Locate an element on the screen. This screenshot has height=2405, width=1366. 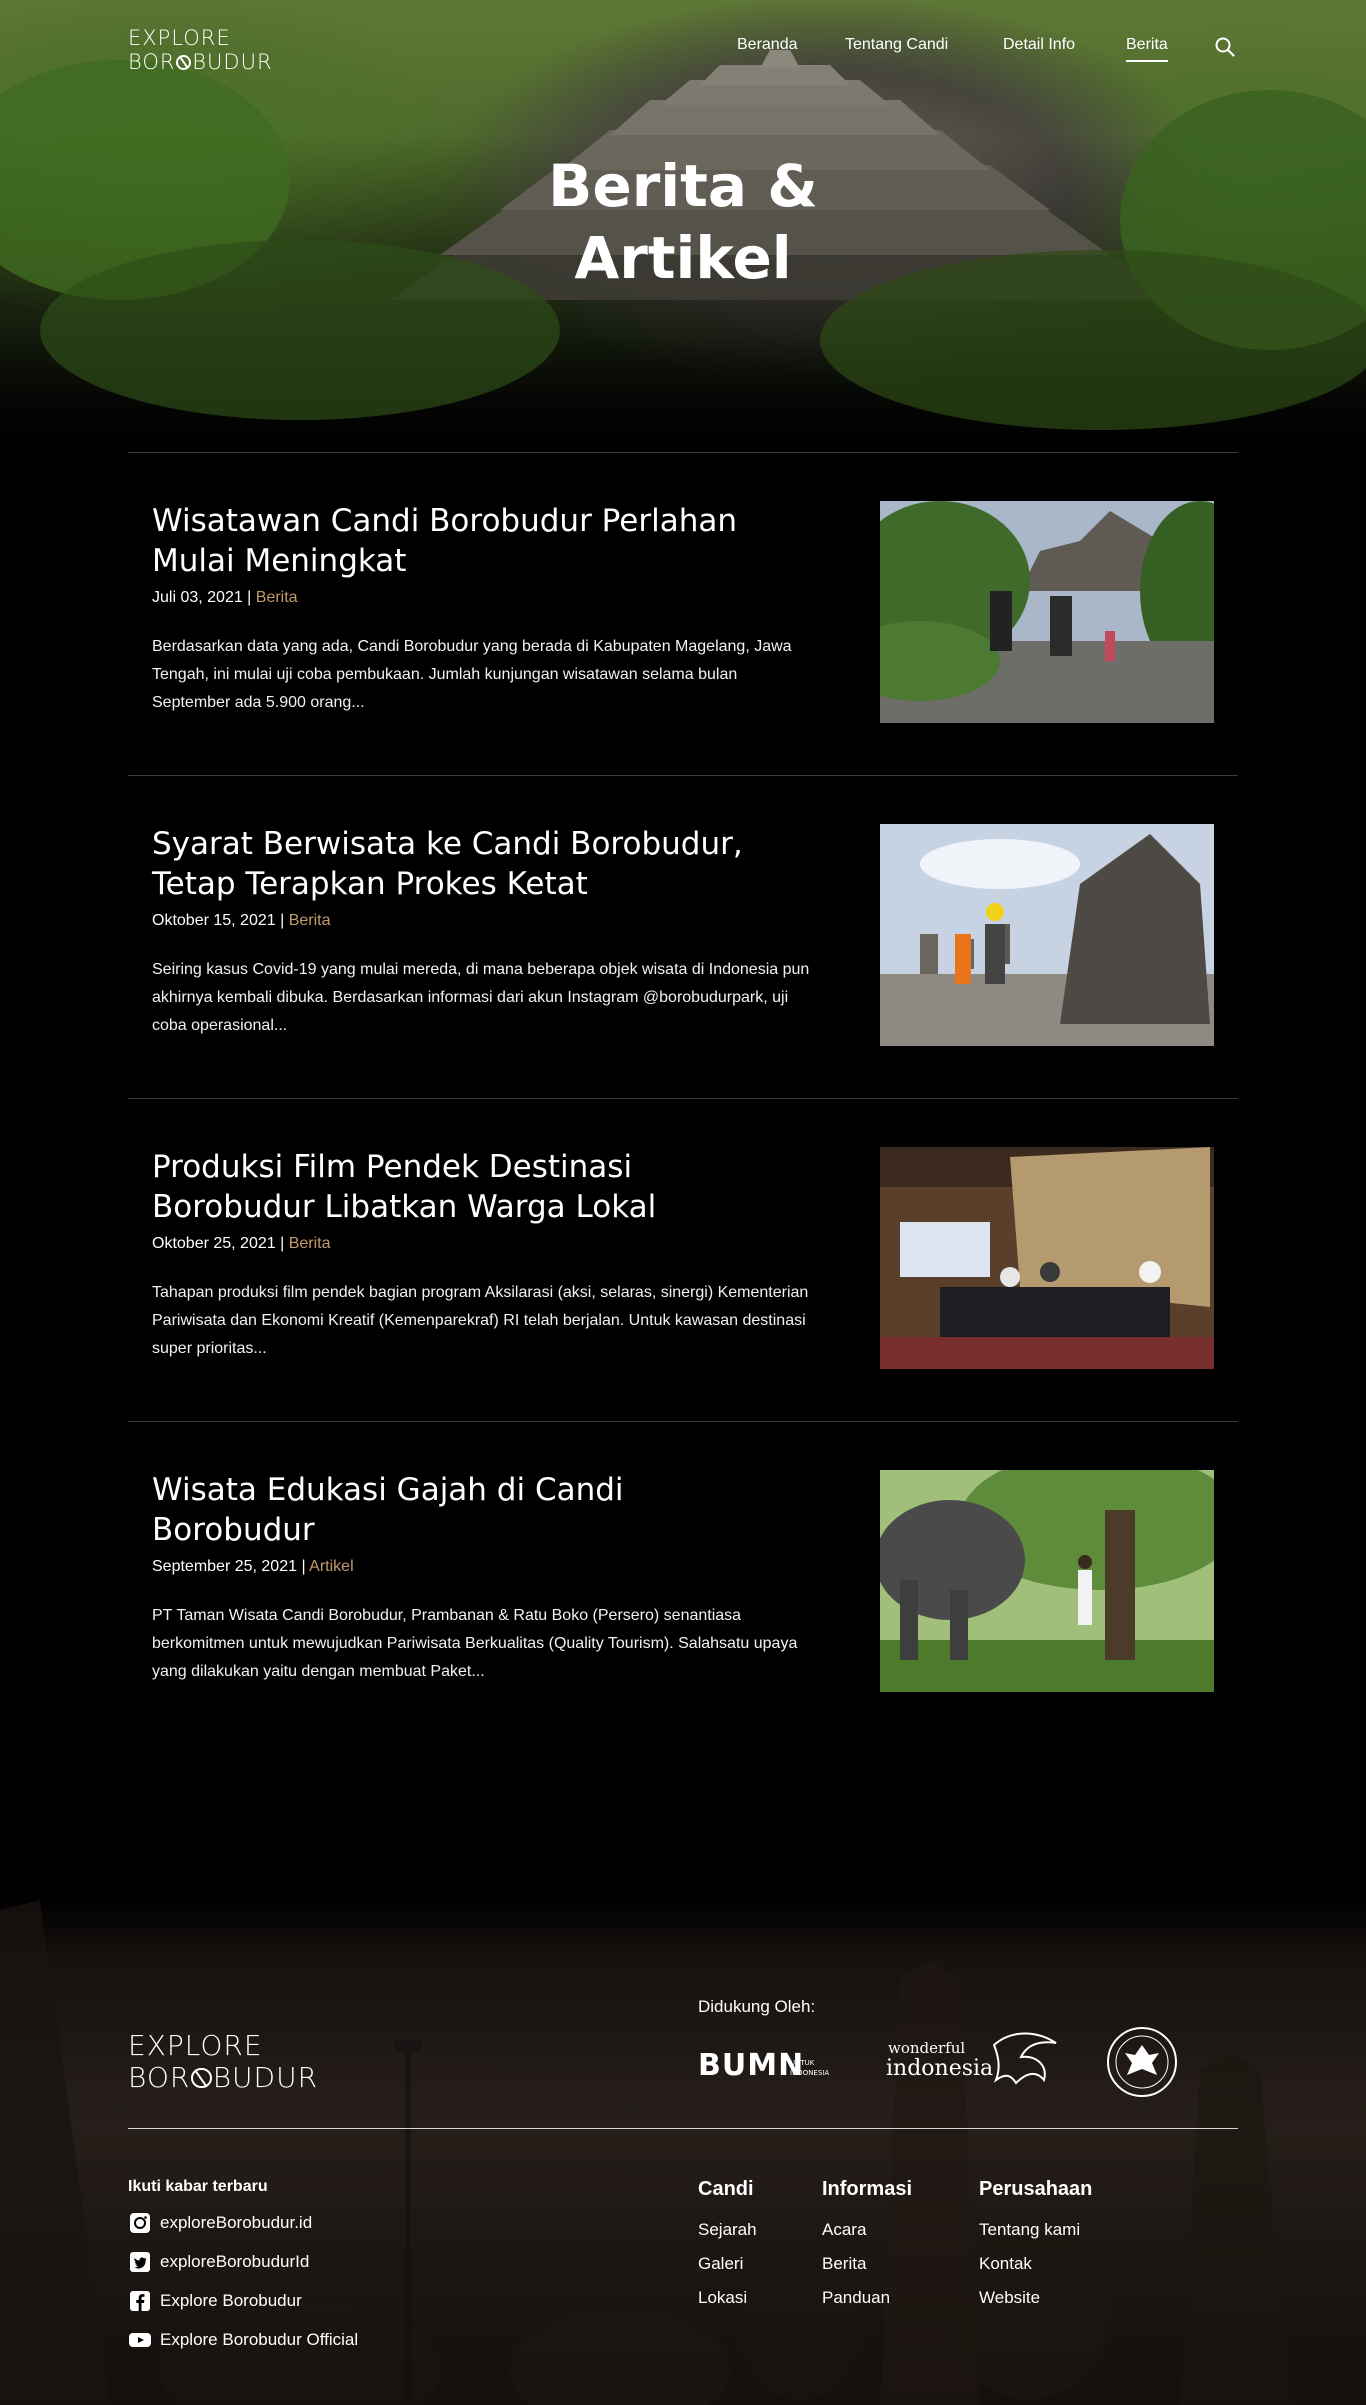
footer-col-perusahaan: Perusahaan Tentang kami Kontak Website is located at coordinates (1035, 2246).